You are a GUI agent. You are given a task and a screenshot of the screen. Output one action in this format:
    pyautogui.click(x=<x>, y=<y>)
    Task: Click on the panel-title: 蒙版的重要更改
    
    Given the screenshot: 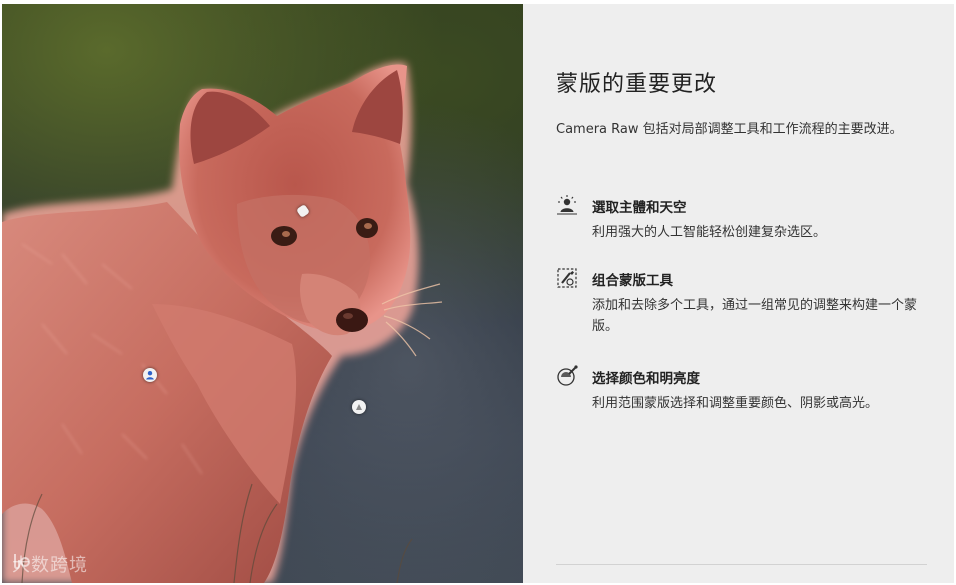 What is the action you would take?
    pyautogui.click(x=637, y=84)
    